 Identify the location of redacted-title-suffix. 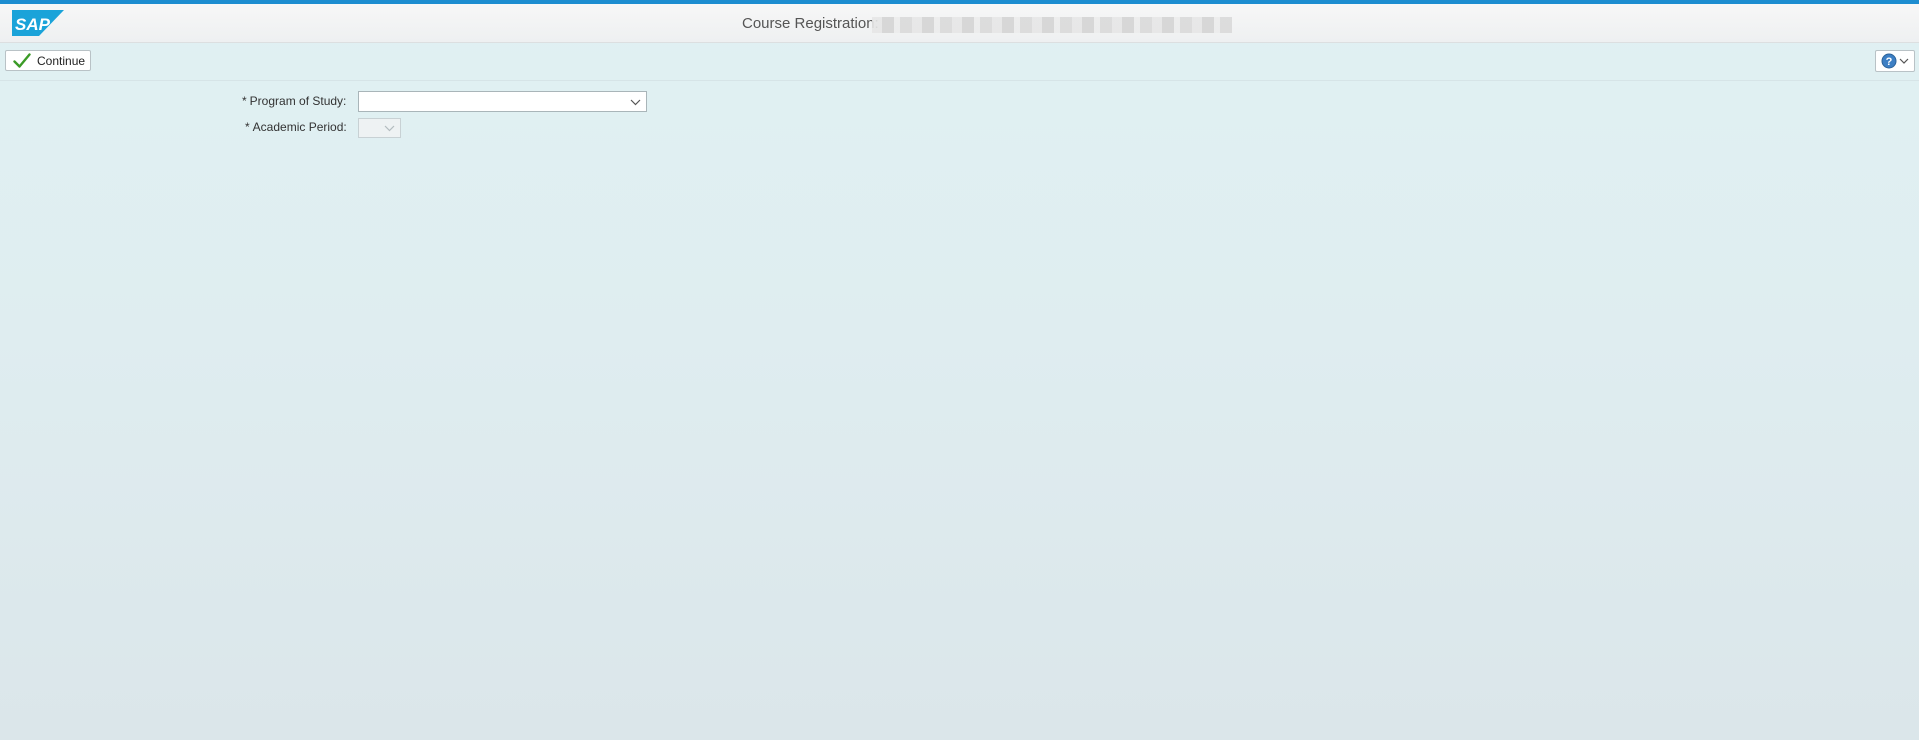
(1052, 25).